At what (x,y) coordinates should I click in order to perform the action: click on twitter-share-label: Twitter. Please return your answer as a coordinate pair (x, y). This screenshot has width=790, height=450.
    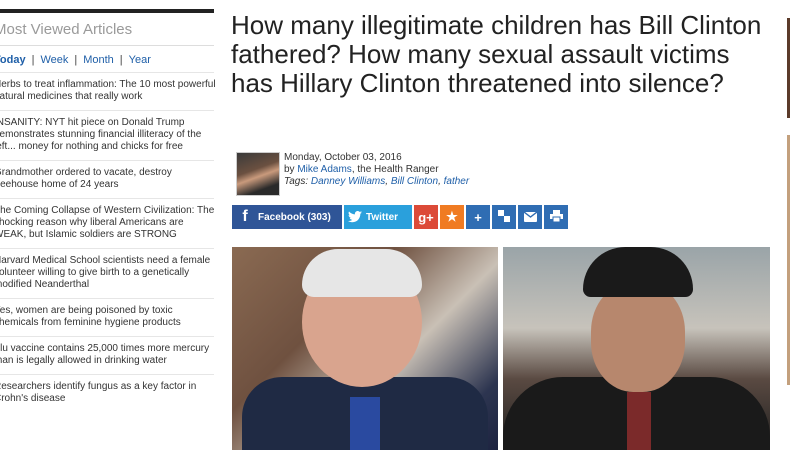
    Looking at the image, I should click on (382, 217).